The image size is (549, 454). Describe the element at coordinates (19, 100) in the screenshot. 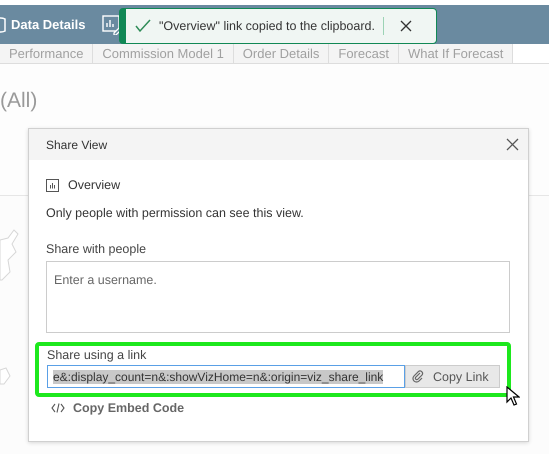

I see `filter-value: (All)` at that location.